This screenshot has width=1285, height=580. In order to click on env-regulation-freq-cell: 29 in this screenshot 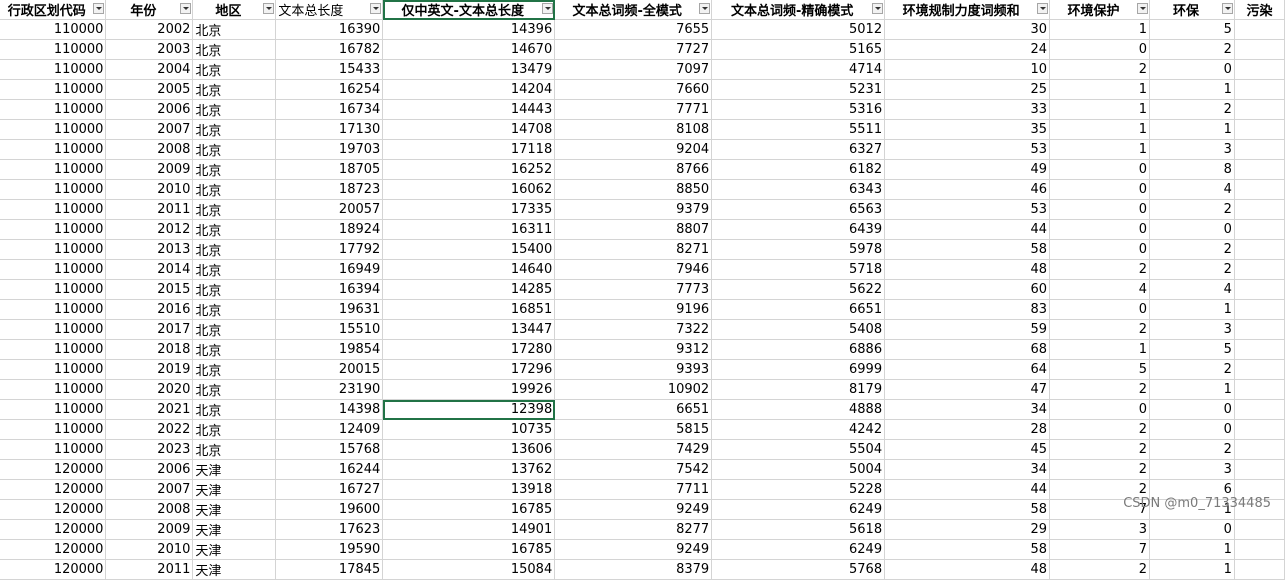, I will do `click(967, 529)`.